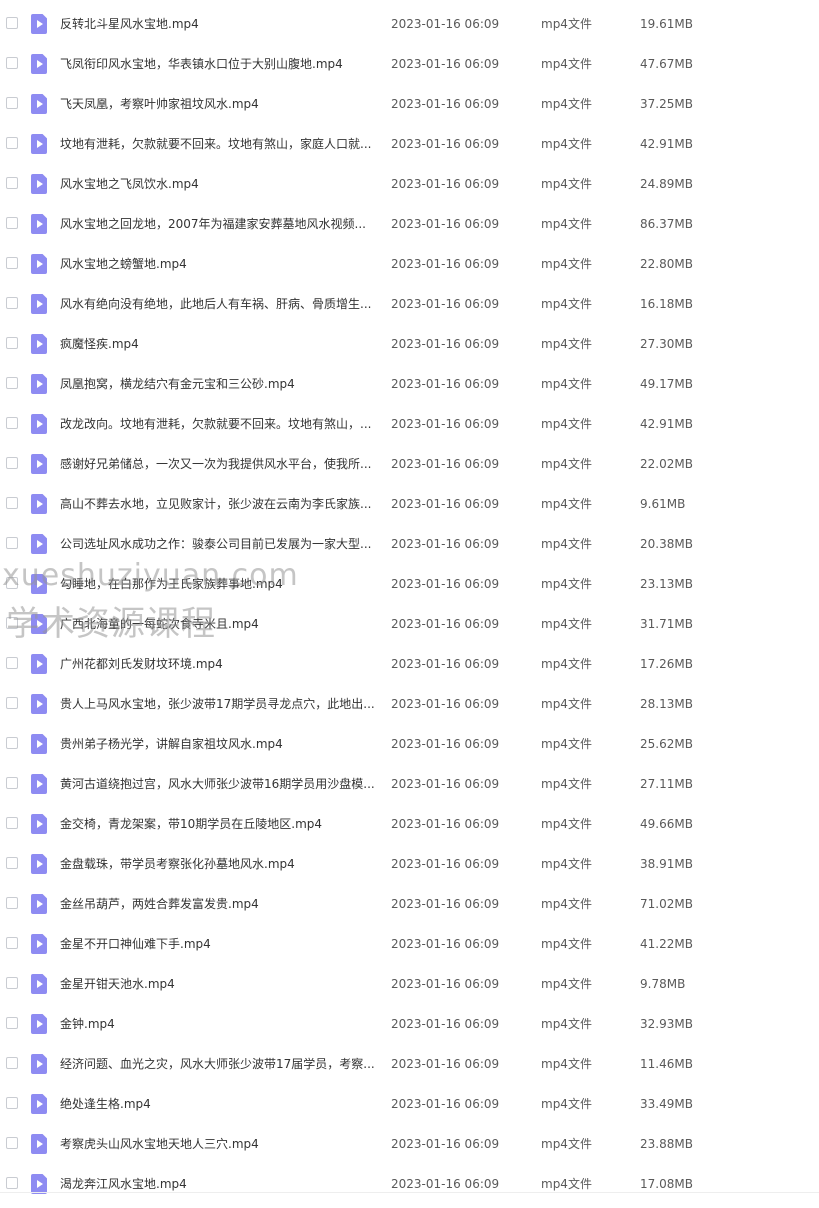 The height and width of the screenshot is (1208, 819). I want to click on file-name: 风水宝地之螃蟹地.mp4, so click(219, 264).